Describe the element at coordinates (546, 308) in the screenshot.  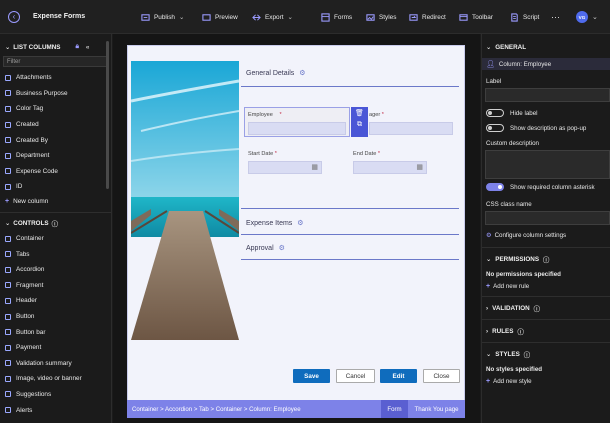
I see `validation-header: › VALIDATION ⓘ` at that location.